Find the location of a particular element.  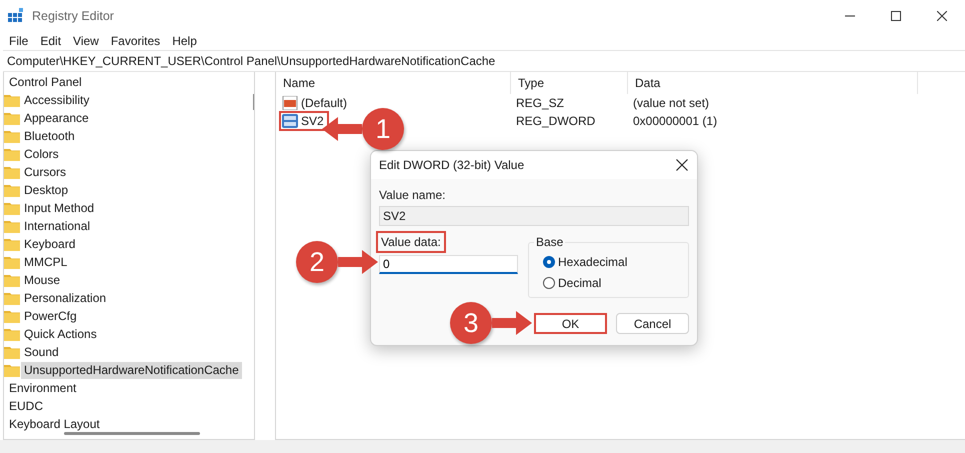

value-name-field: SV2 is located at coordinates (534, 216).